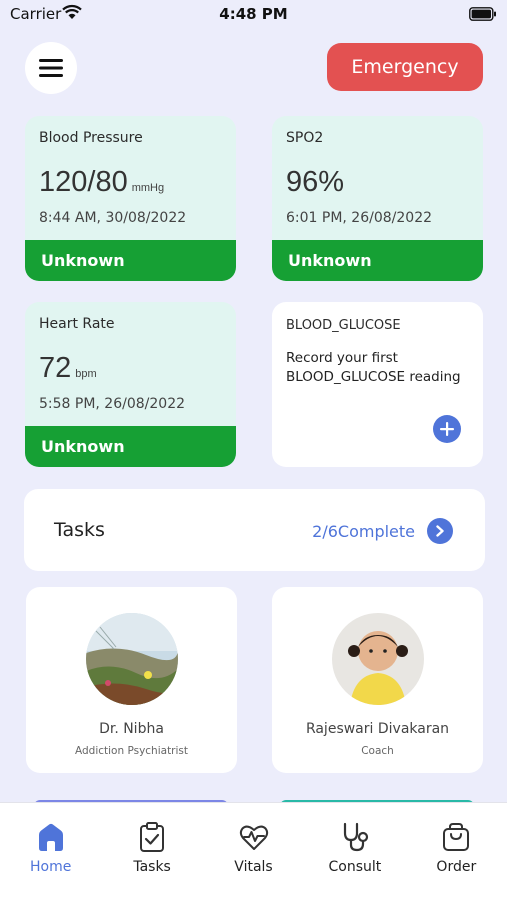 This screenshot has height=900, width=507. What do you see at coordinates (55, 368) in the screenshot?
I see `heart-rate-value: 72` at bounding box center [55, 368].